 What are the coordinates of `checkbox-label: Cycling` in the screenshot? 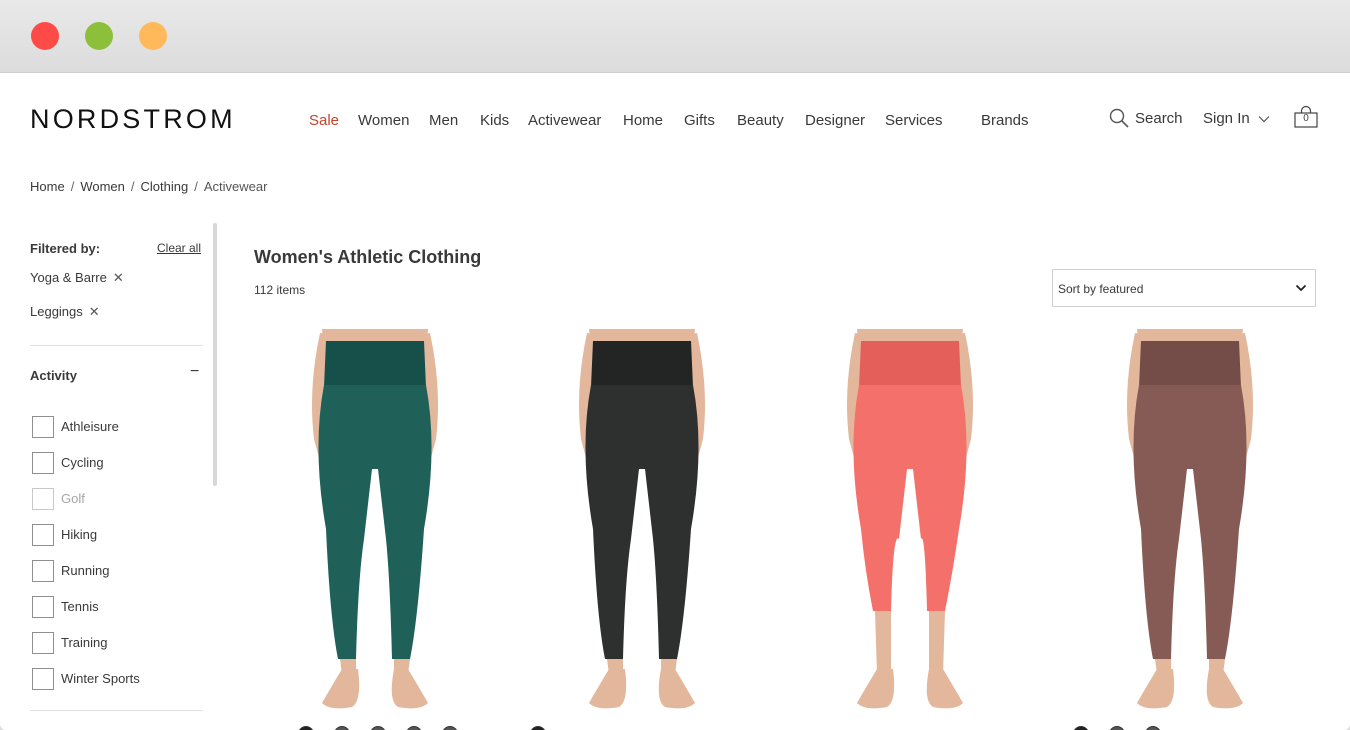 It's located at (82, 462).